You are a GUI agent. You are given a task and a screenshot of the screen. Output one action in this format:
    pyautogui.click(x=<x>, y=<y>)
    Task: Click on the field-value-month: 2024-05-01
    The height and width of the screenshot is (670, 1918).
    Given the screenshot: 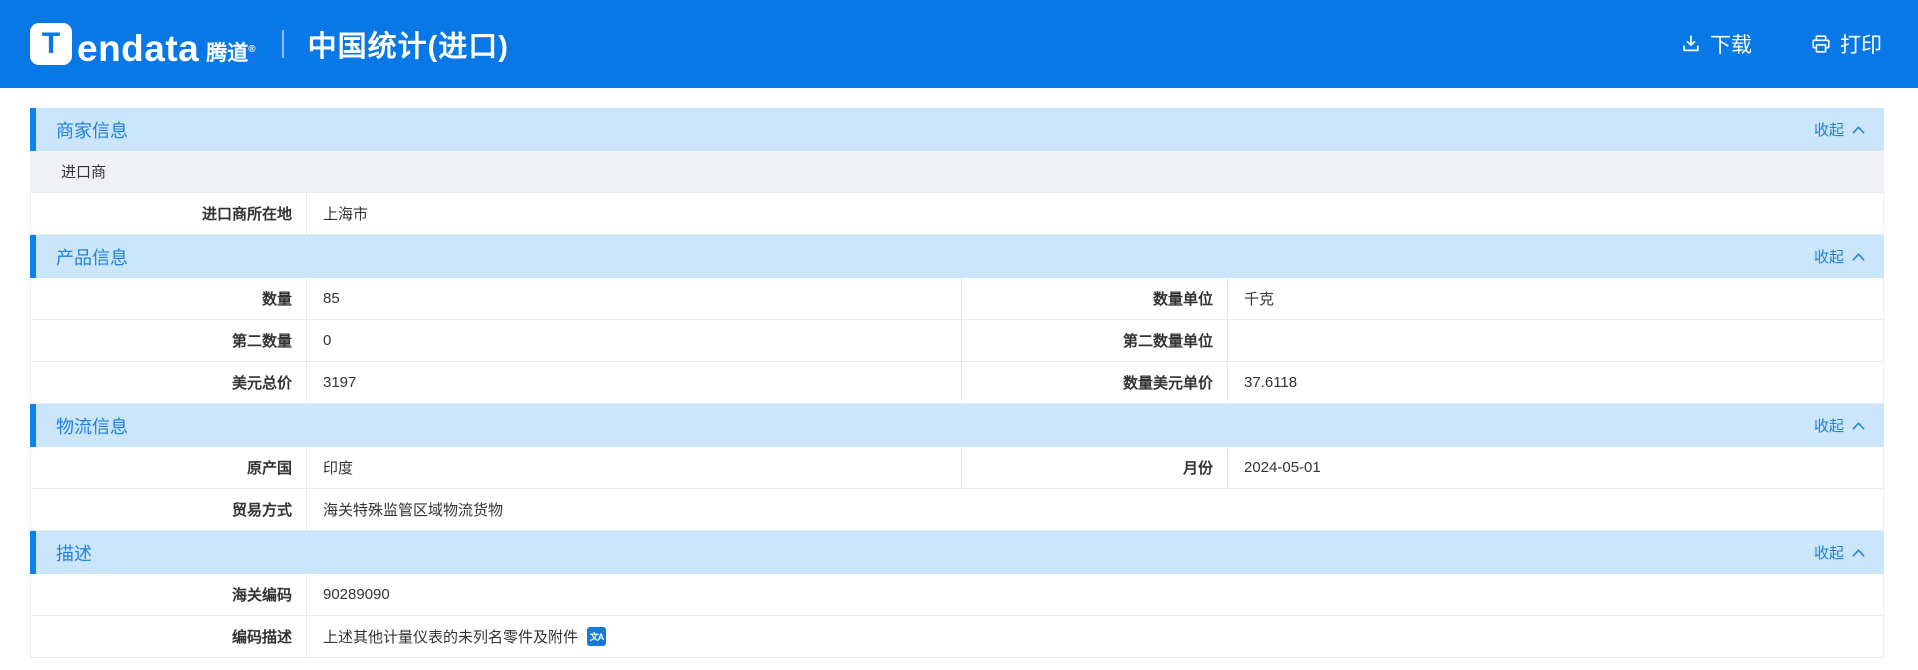 What is the action you would take?
    pyautogui.click(x=1282, y=467)
    